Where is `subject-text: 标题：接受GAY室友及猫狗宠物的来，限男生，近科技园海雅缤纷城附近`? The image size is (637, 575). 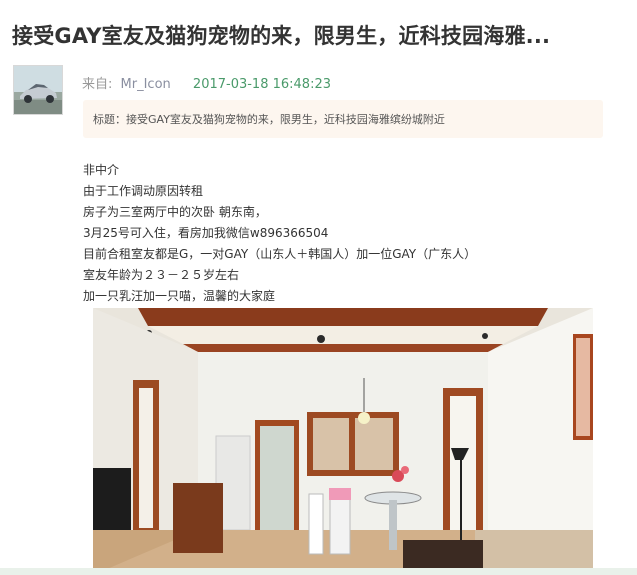 subject-text: 标题：接受GAY室友及猫狗宠物的来，限男生，近科技园海雅缤纷城附近 is located at coordinates (269, 119).